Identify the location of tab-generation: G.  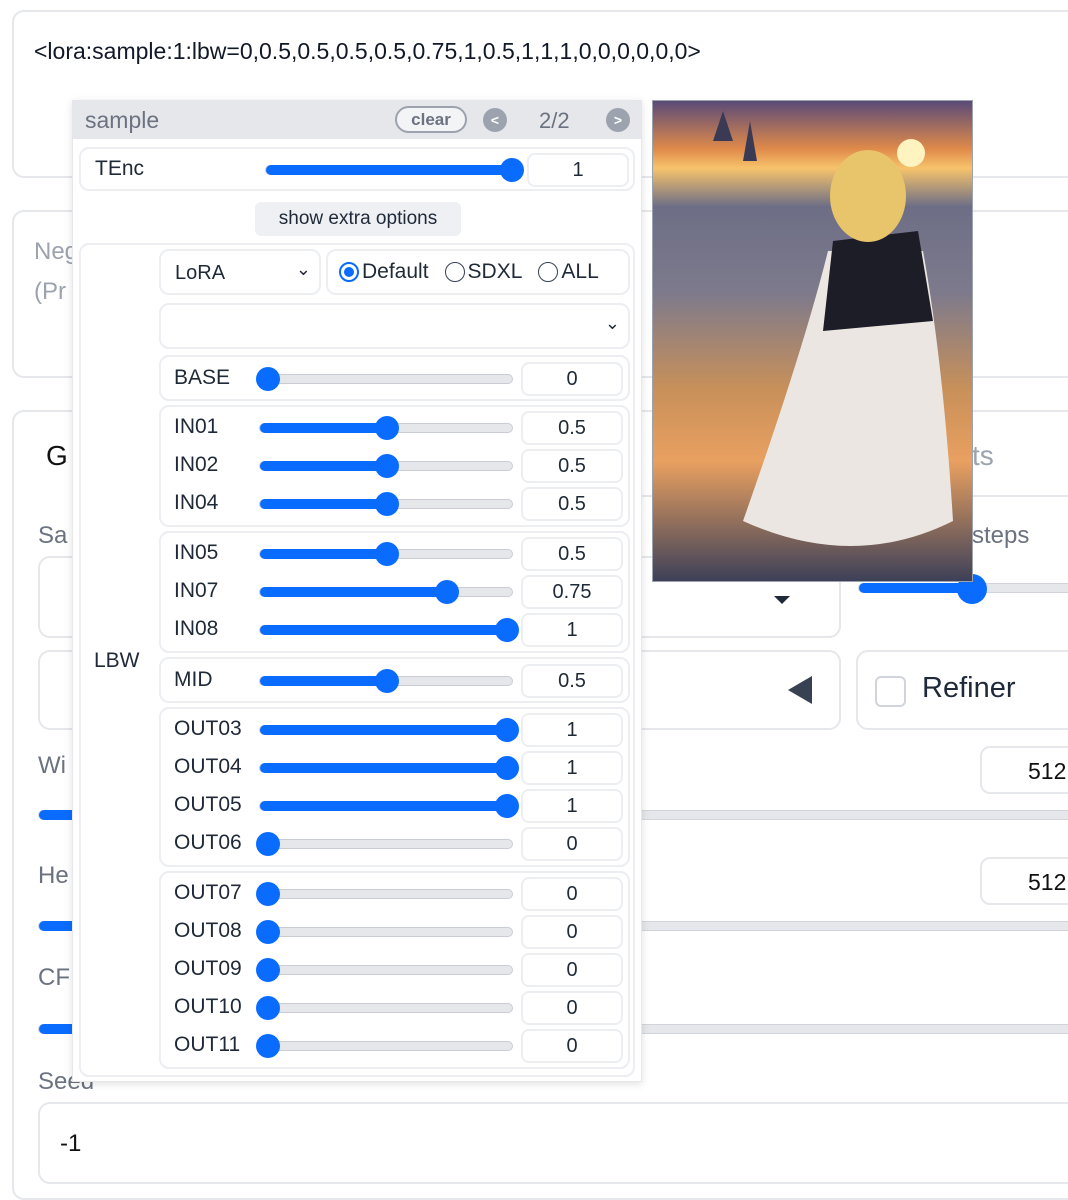
(57, 456).